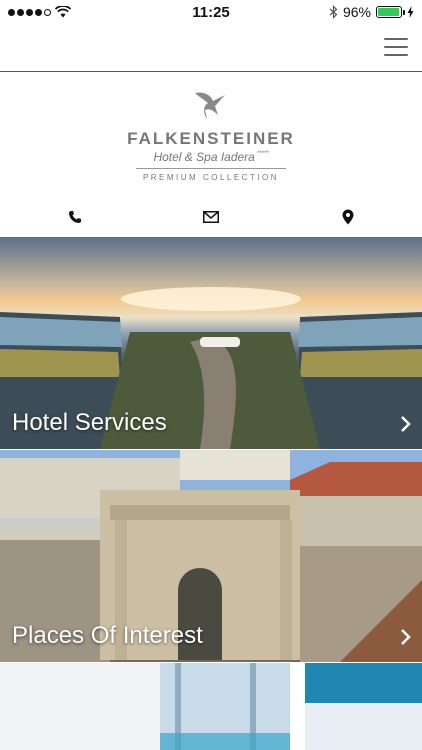 This screenshot has height=750, width=422. I want to click on wifi-icon, so click(63, 12).